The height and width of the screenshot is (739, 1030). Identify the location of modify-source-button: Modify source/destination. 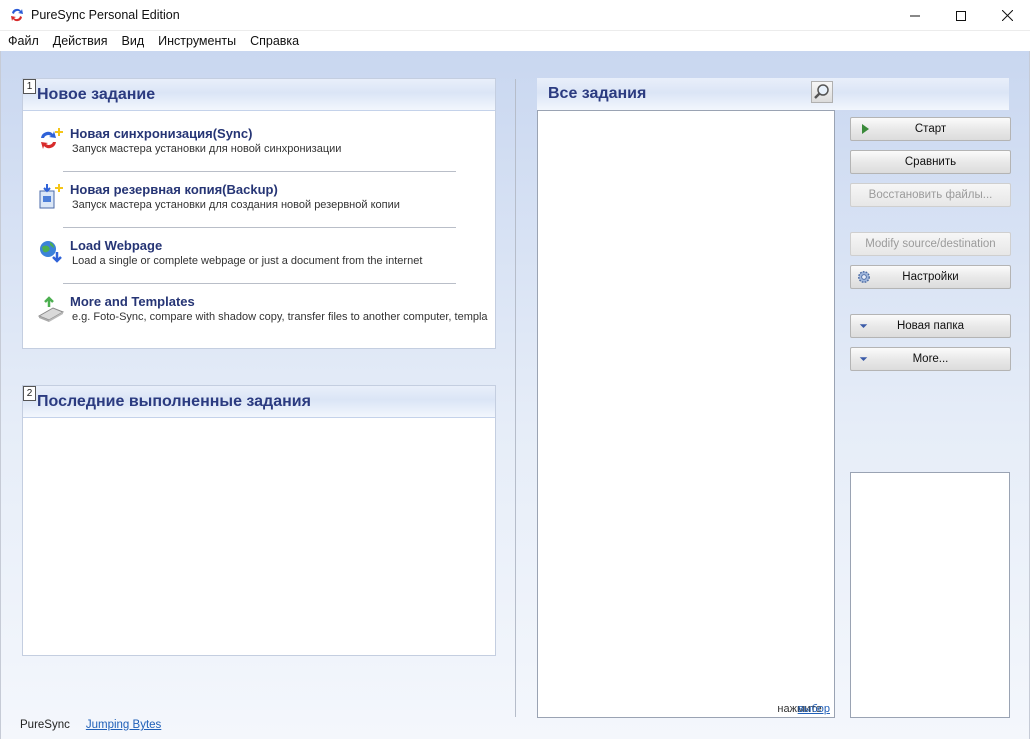
(930, 244).